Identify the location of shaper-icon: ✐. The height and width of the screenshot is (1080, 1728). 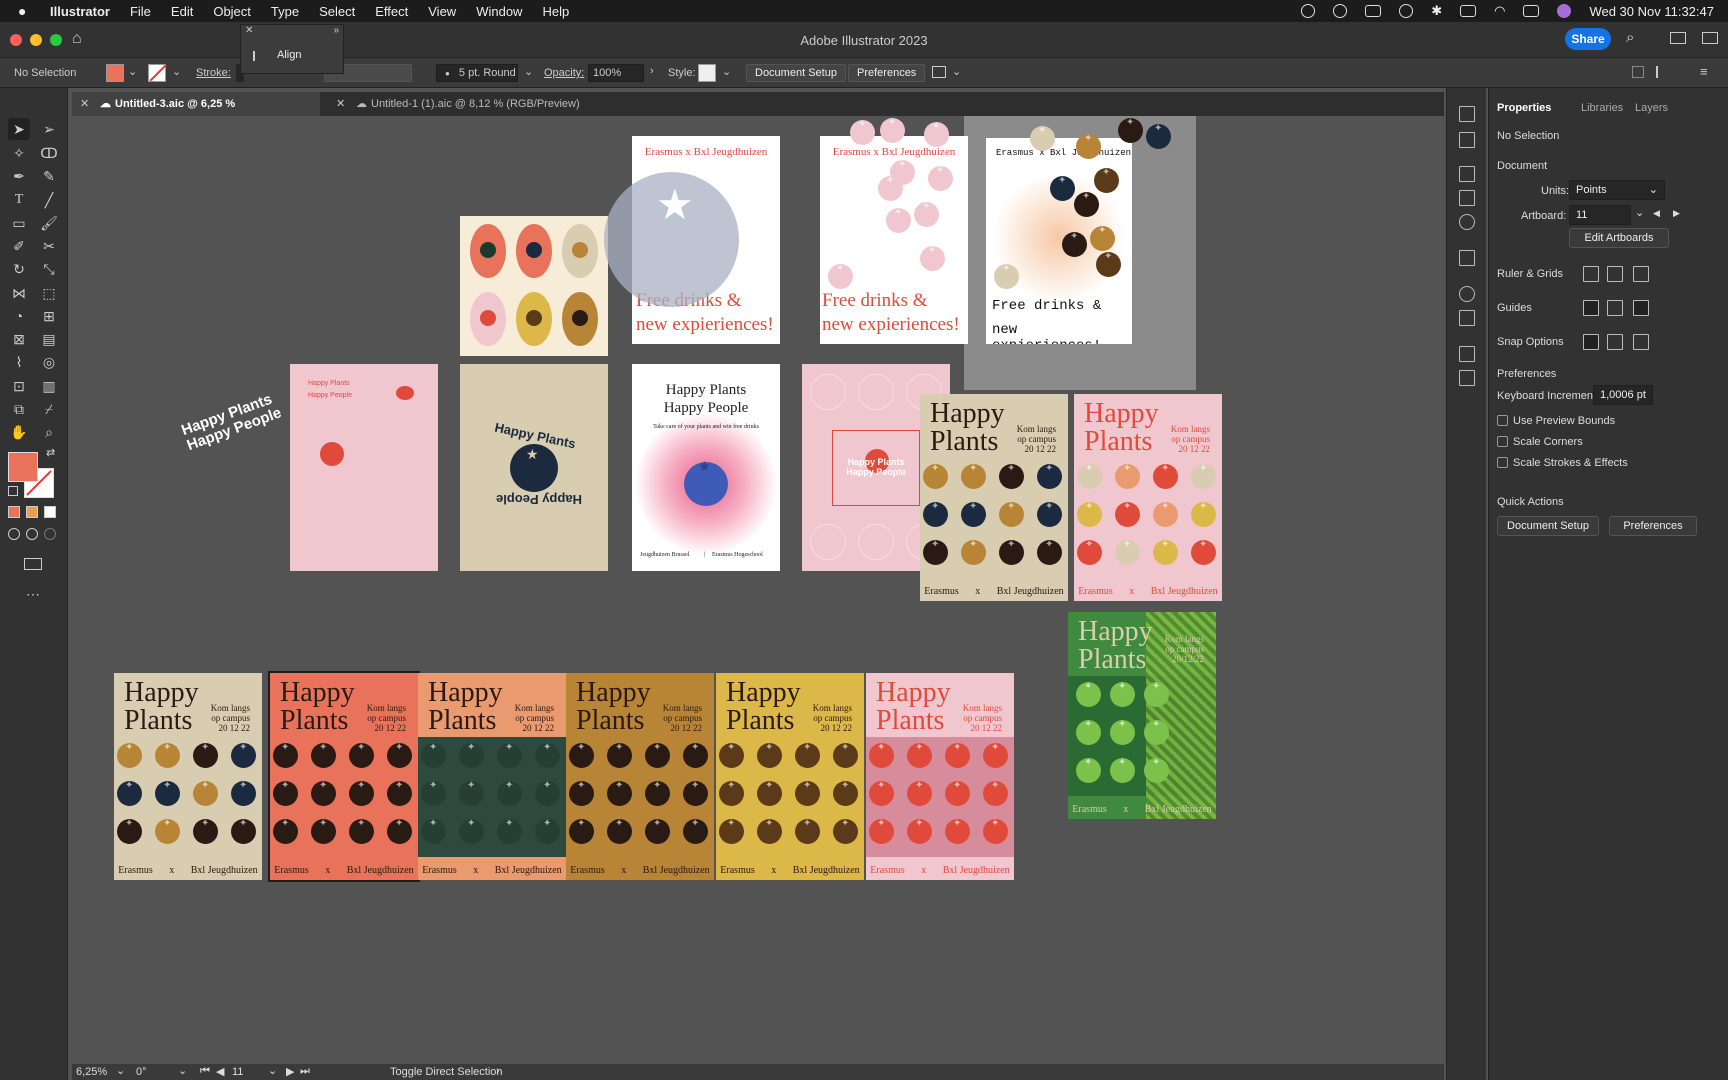
(19, 246).